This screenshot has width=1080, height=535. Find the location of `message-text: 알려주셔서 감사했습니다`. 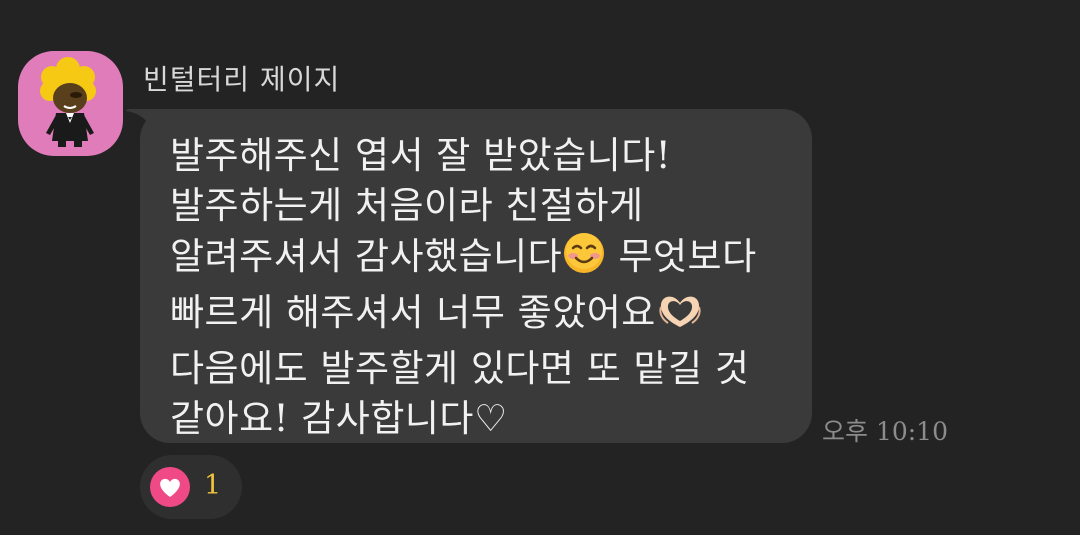

message-text: 알려주셔서 감사했습니다 is located at coordinates (366, 256).